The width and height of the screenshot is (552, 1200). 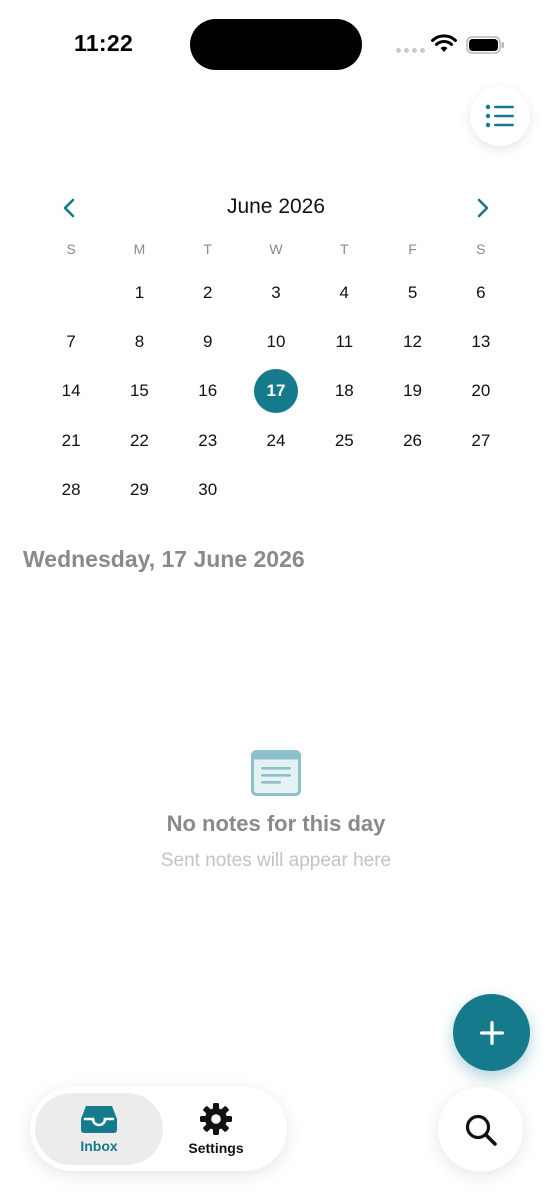 I want to click on calendar-day: 2, so click(x=208, y=292).